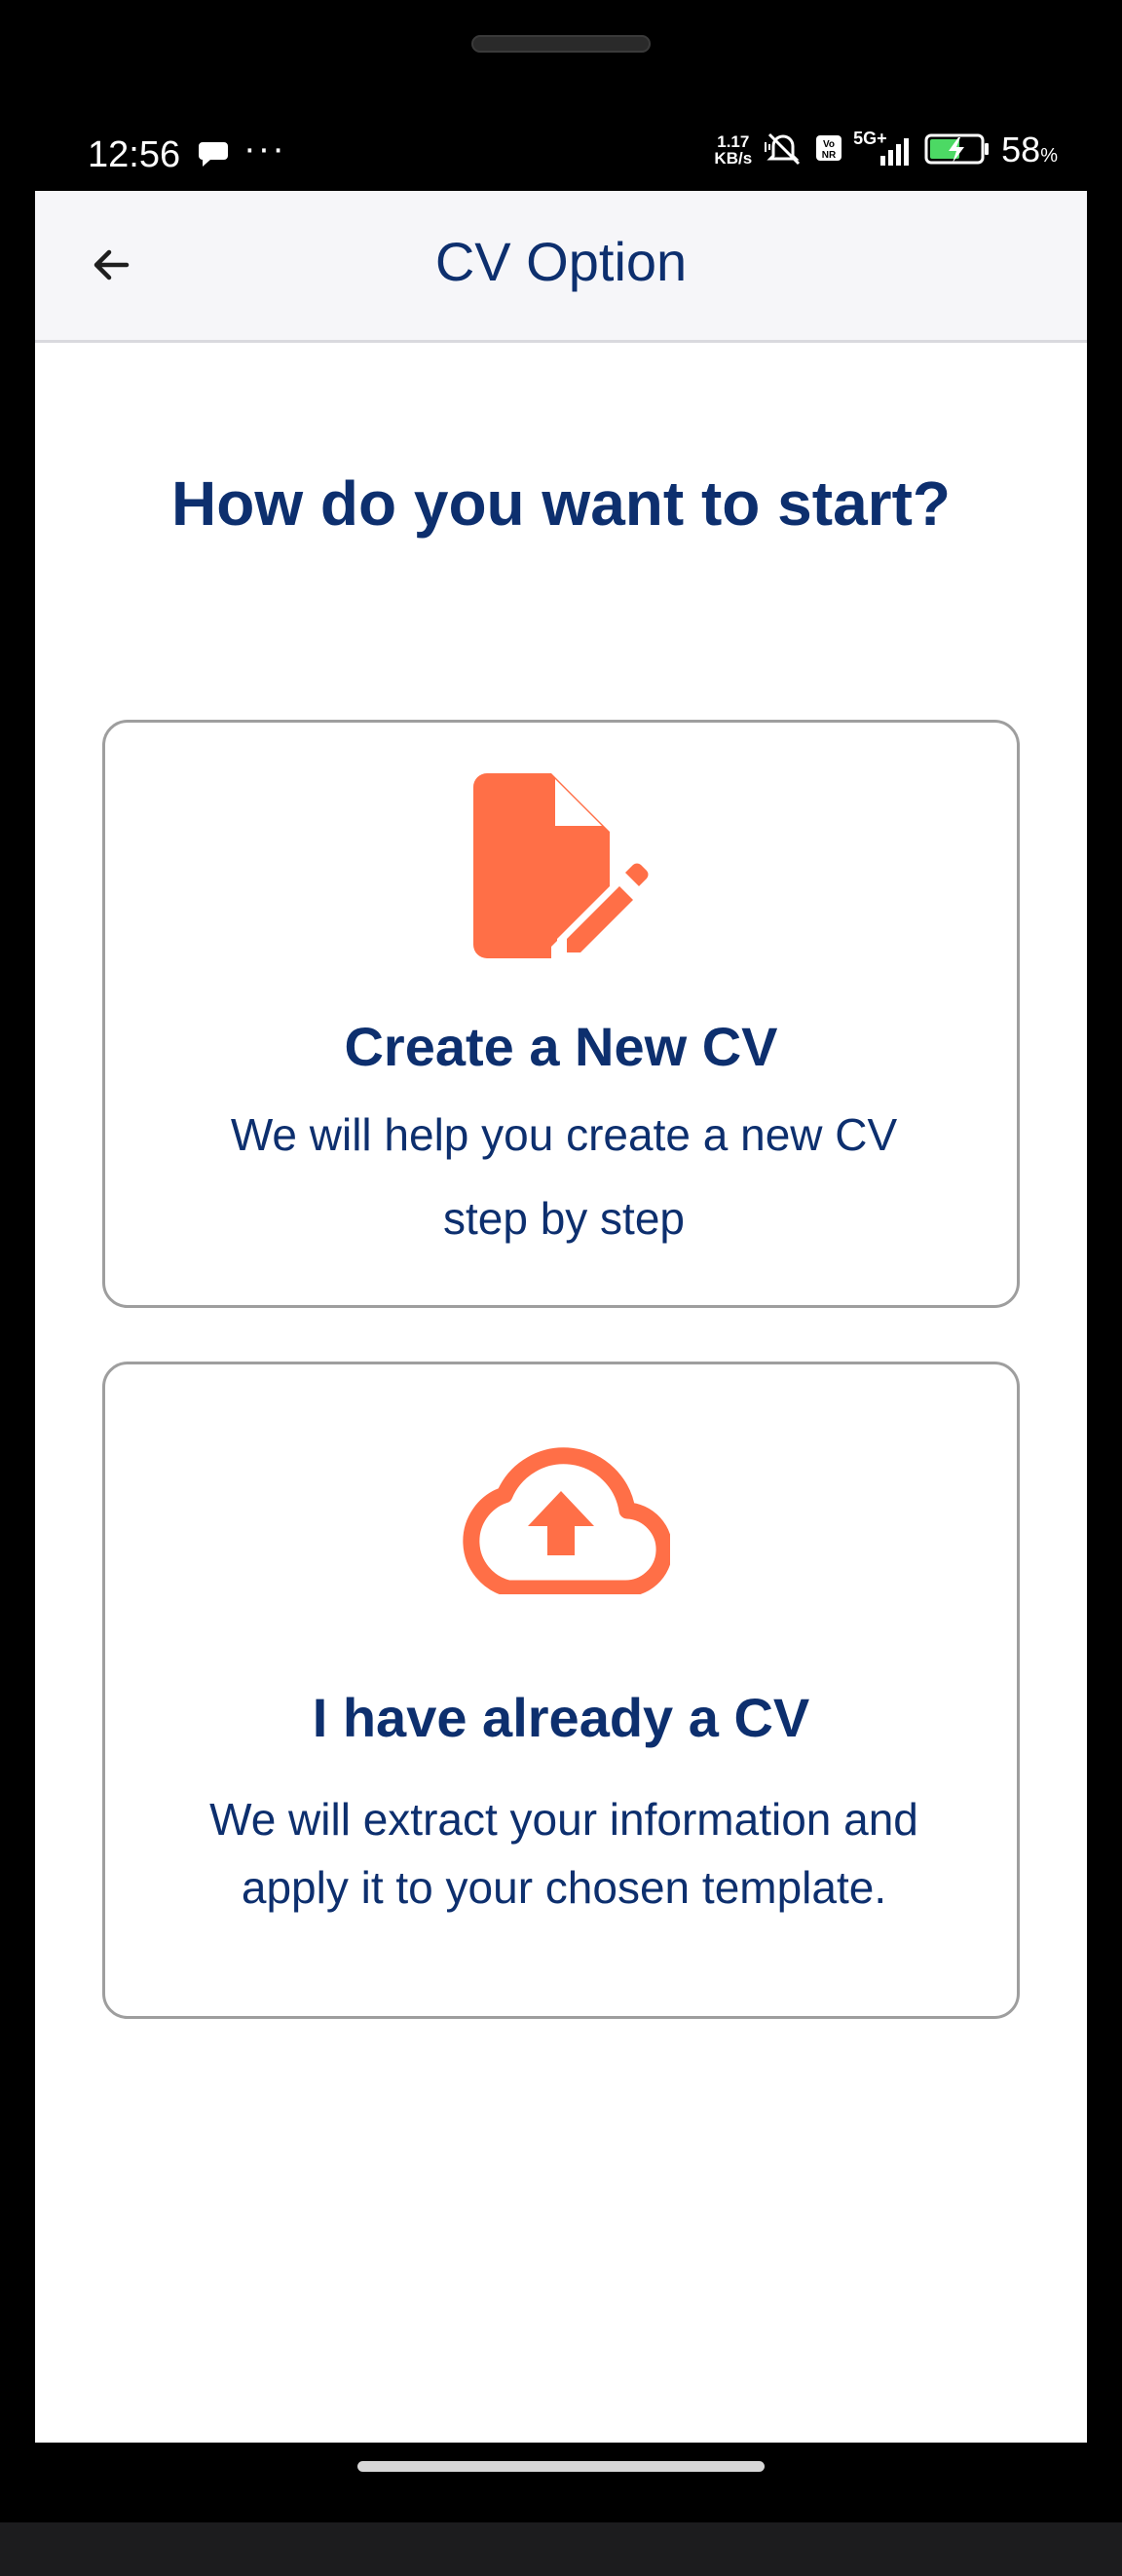 The width and height of the screenshot is (1122, 2576). Describe the element at coordinates (561, 503) in the screenshot. I see `start-heading: How do you want to start?` at that location.